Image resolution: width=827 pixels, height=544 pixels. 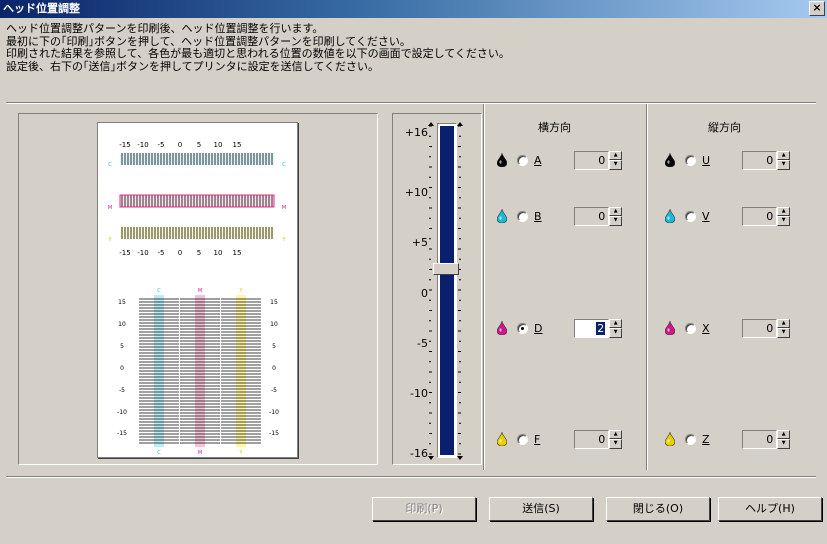 I want to click on vertical-spinbox-v: 0 ▲ ▼, so click(x=766, y=216).